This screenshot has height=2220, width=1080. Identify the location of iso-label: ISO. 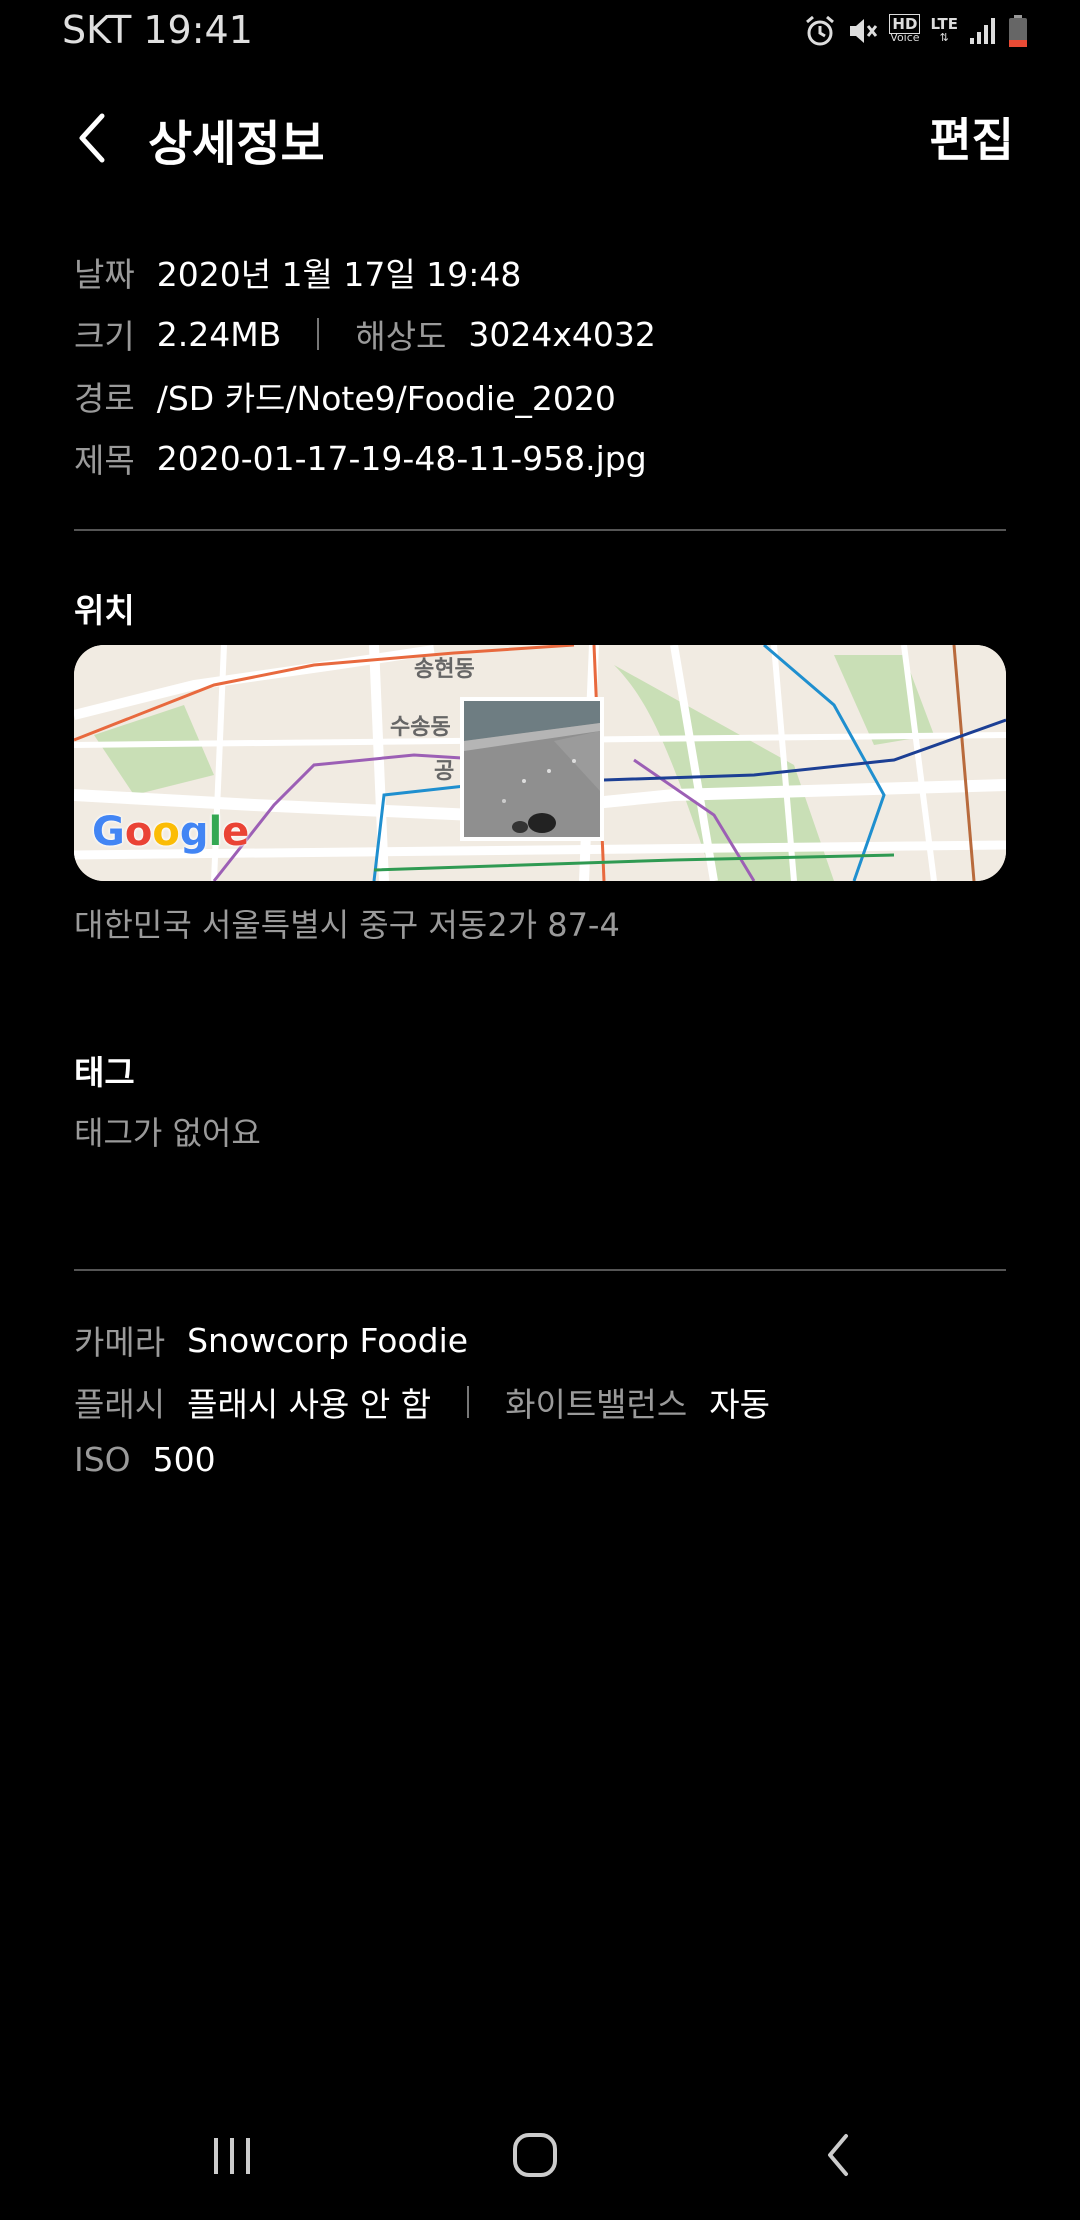
(102, 1459).